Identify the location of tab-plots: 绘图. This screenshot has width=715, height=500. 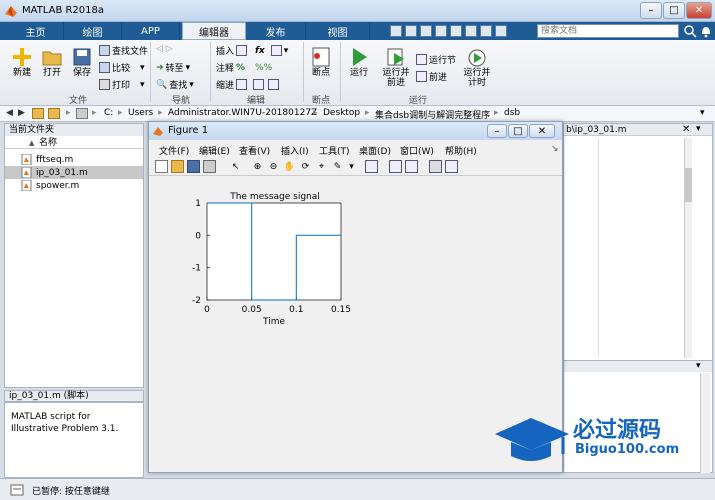
(93, 31).